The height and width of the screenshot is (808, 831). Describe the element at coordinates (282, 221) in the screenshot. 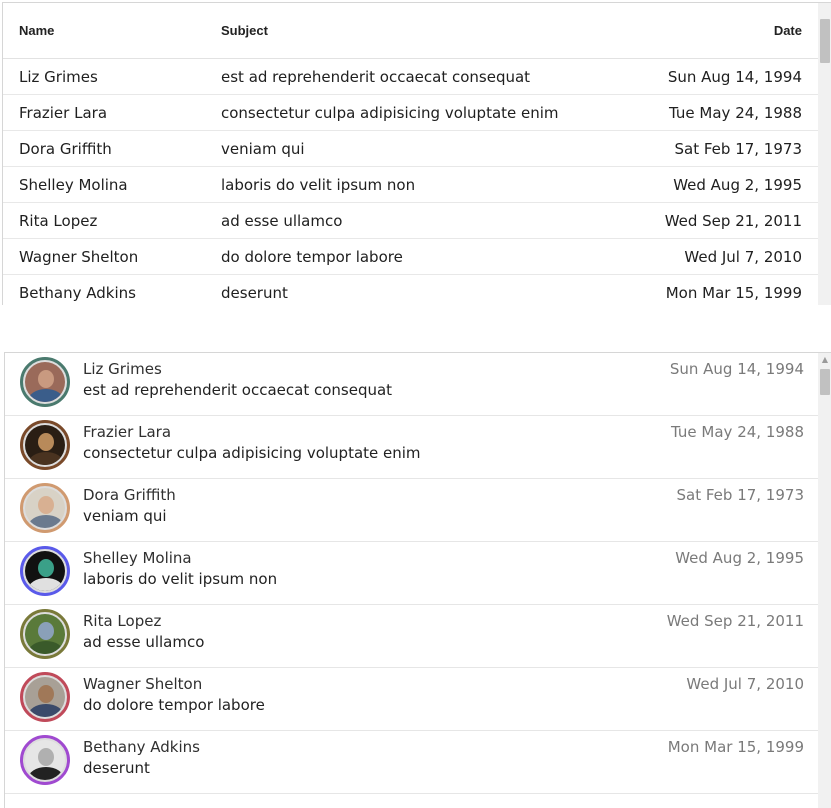

I see `cell-subject: ad esse ullamco` at that location.